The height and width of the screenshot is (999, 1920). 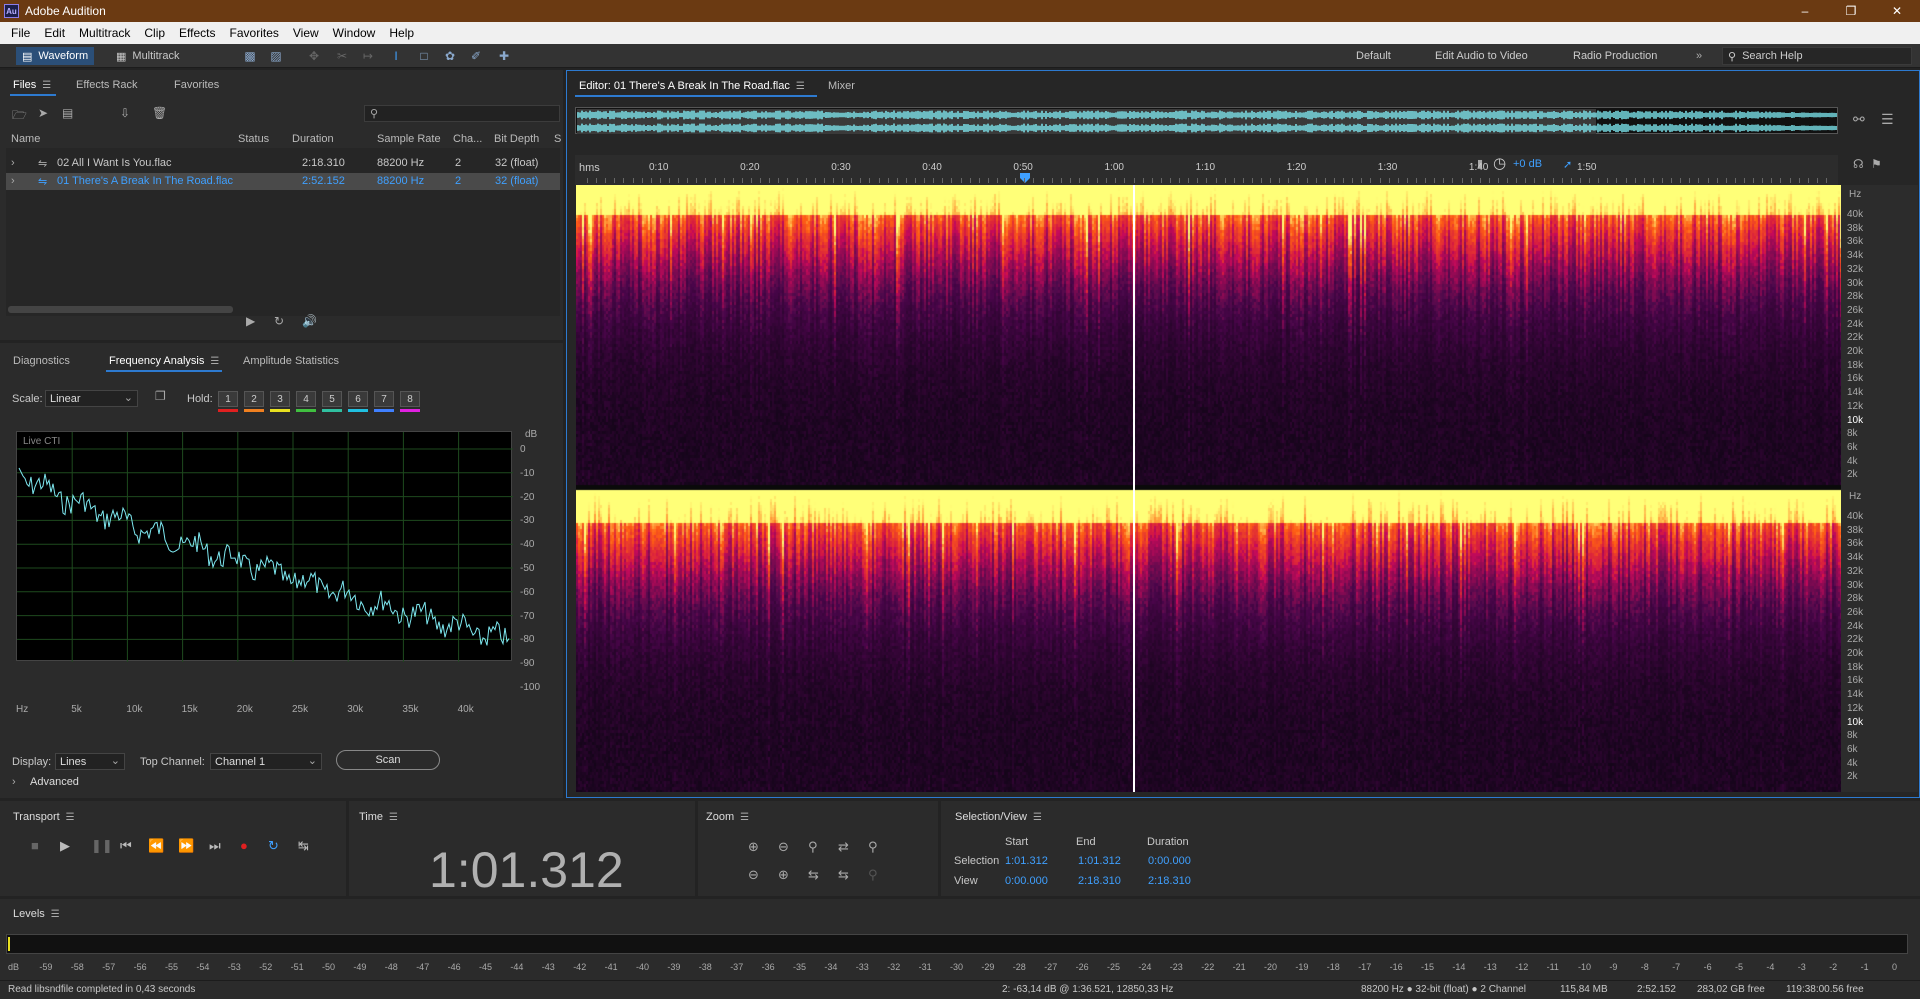 I want to click on rewind-icon: ⏪, so click(x=156, y=846).